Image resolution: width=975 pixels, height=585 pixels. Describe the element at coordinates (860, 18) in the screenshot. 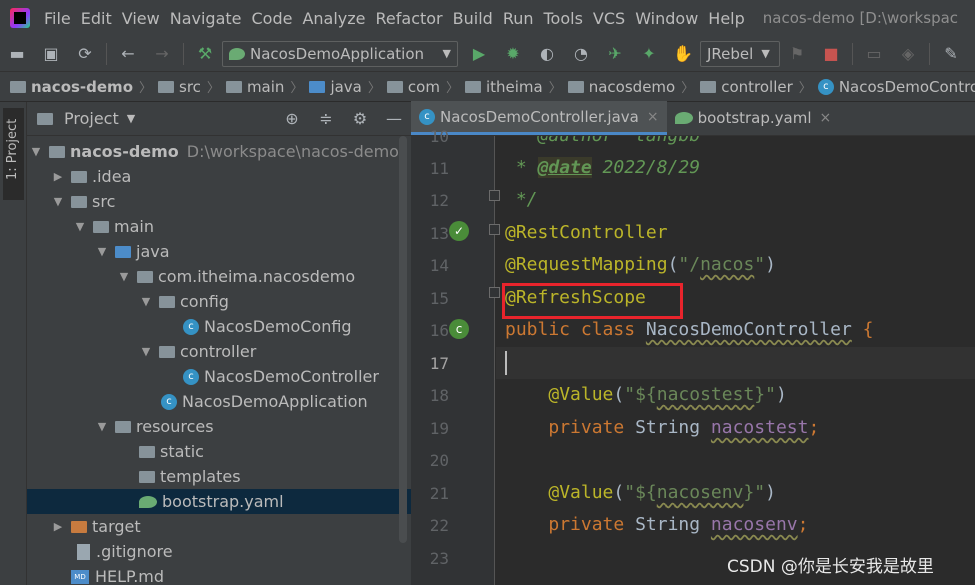

I see `window-title: nacos-demo [D:\workspac` at that location.